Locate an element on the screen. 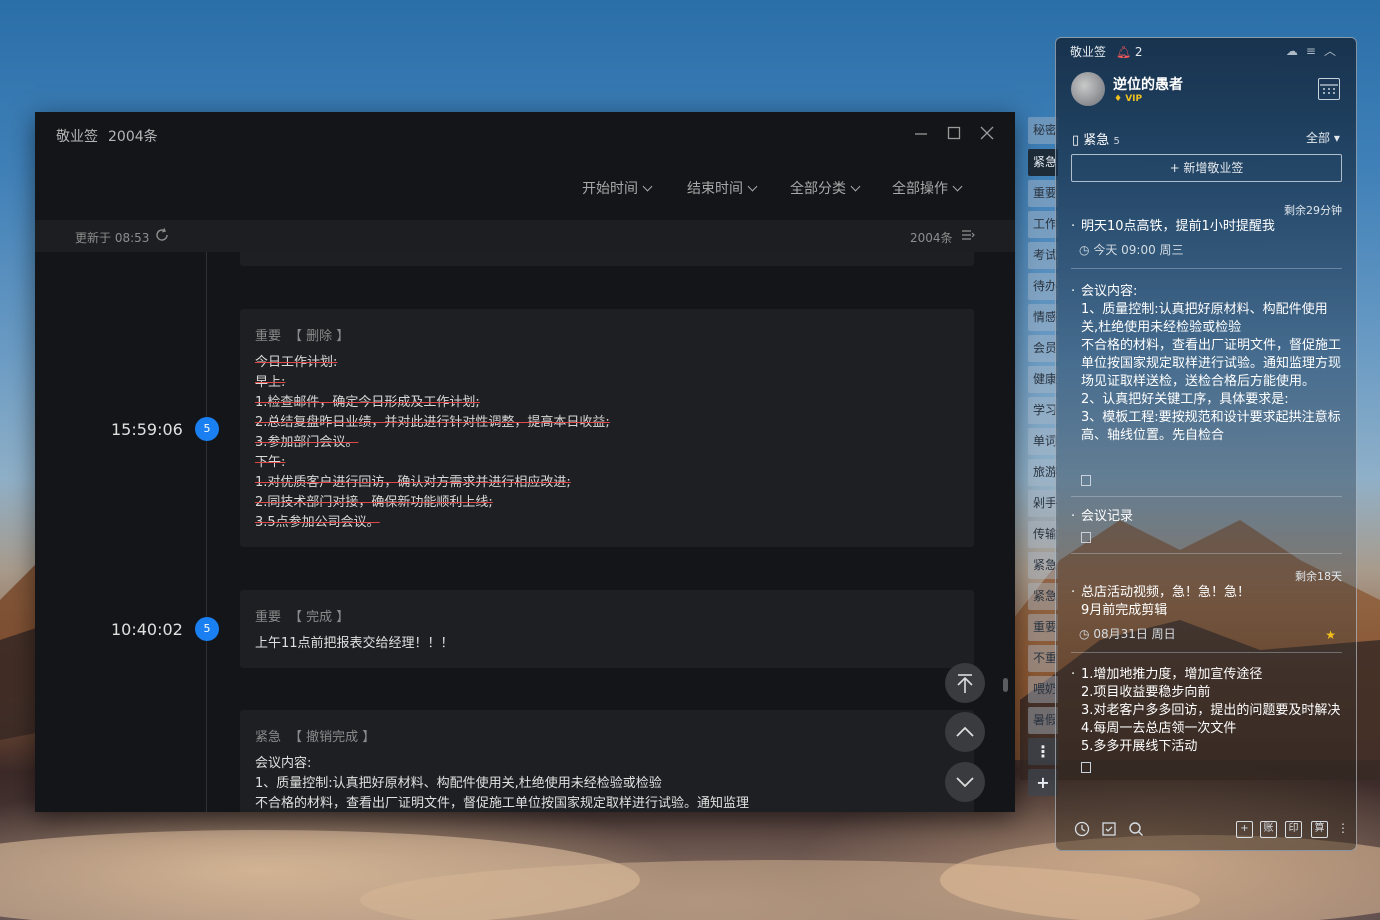  note-item: 剩余29分钟 · 明天10点高铁，提前1小时提醒我 ◷ 今天 09:00 周三 is located at coordinates (1206, 235).